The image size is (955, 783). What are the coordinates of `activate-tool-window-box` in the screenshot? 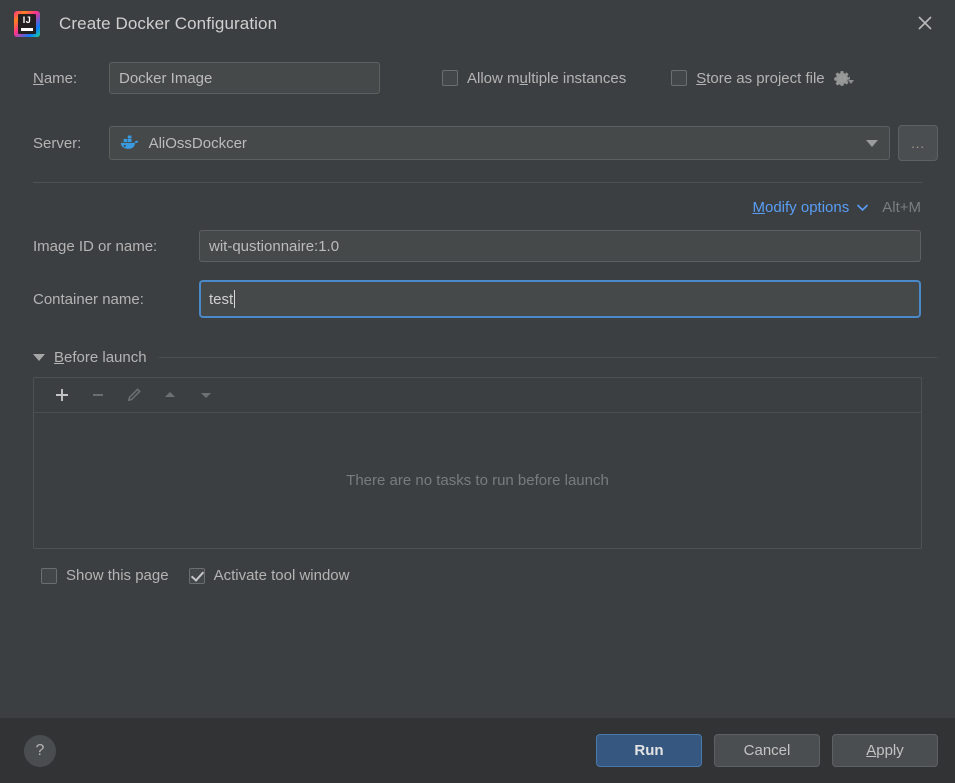 It's located at (196, 575).